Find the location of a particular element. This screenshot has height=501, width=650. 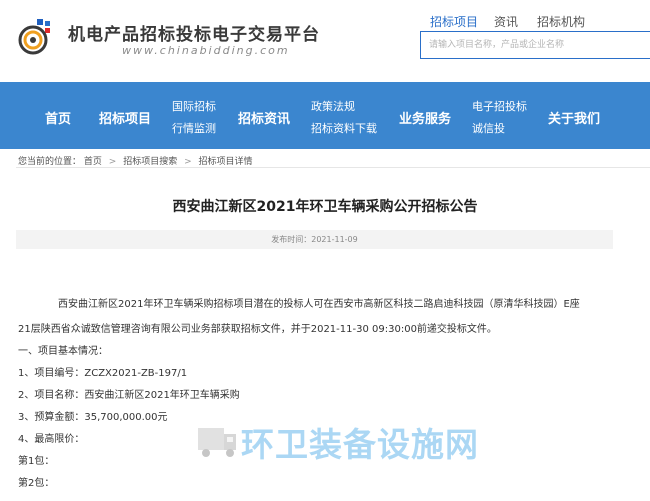

nav-item-projects: 招标项目 is located at coordinates (125, 117).